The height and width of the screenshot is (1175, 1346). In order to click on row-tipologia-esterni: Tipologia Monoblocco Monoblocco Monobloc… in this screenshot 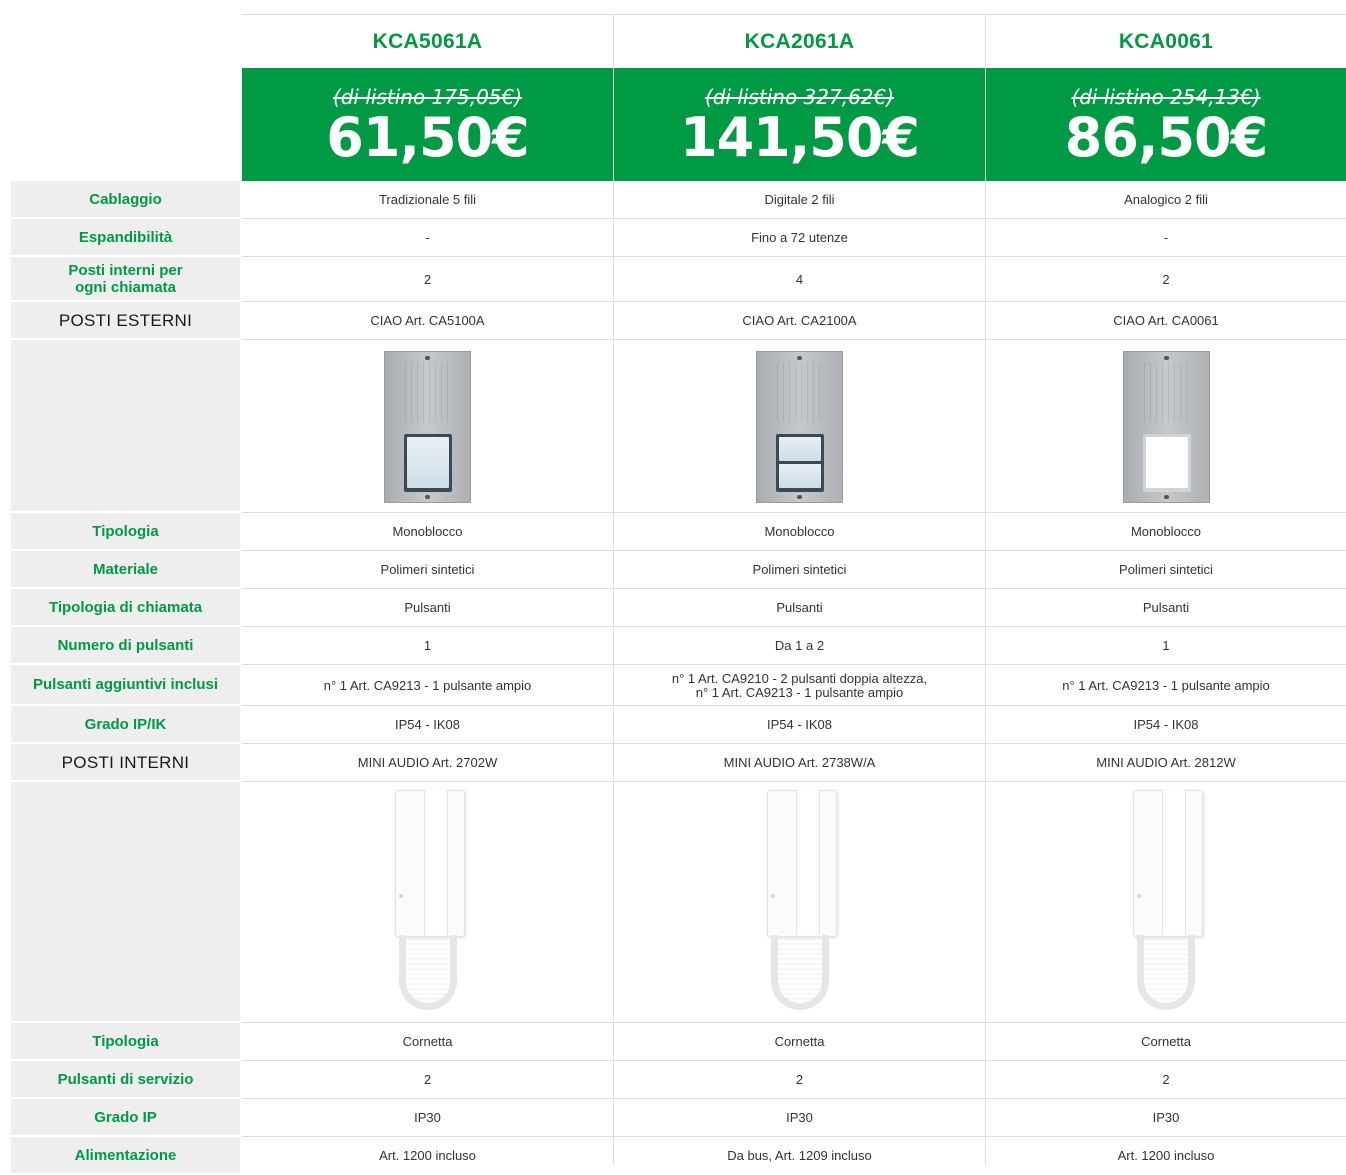, I will do `click(678, 532)`.